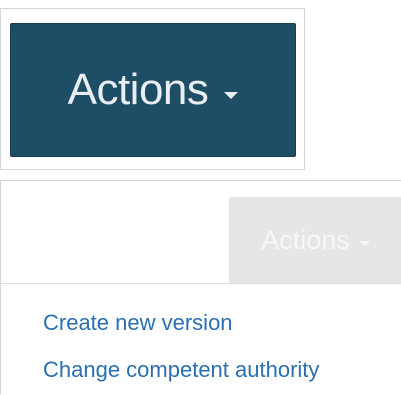 This screenshot has height=395, width=401. What do you see at coordinates (181, 370) in the screenshot?
I see `menu-item-change-competent-authority: Change competent authority` at bounding box center [181, 370].